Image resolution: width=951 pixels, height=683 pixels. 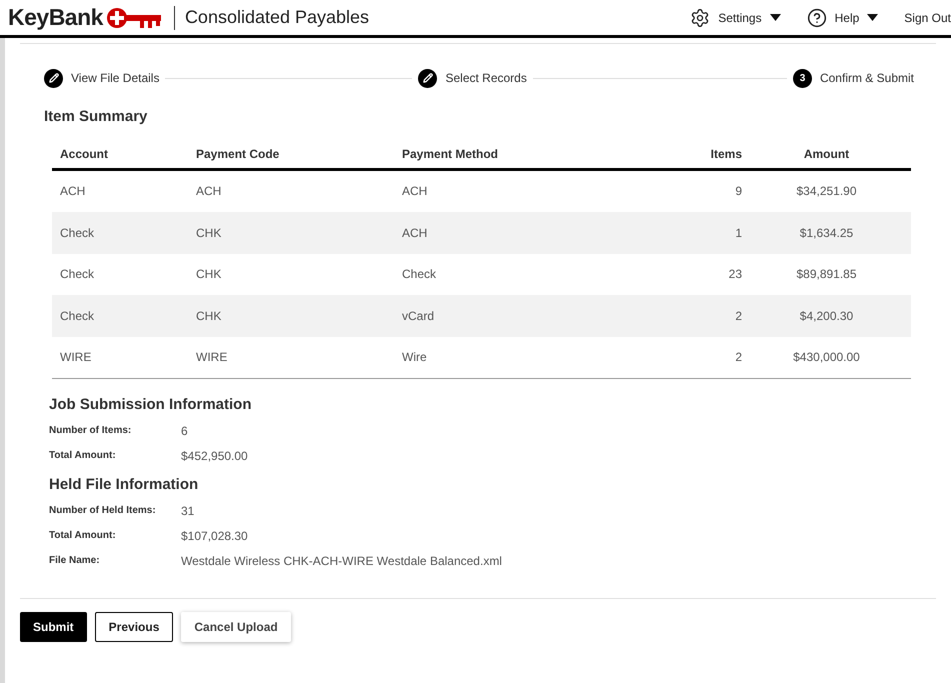 I want to click on column-header: Items, so click(x=726, y=154).